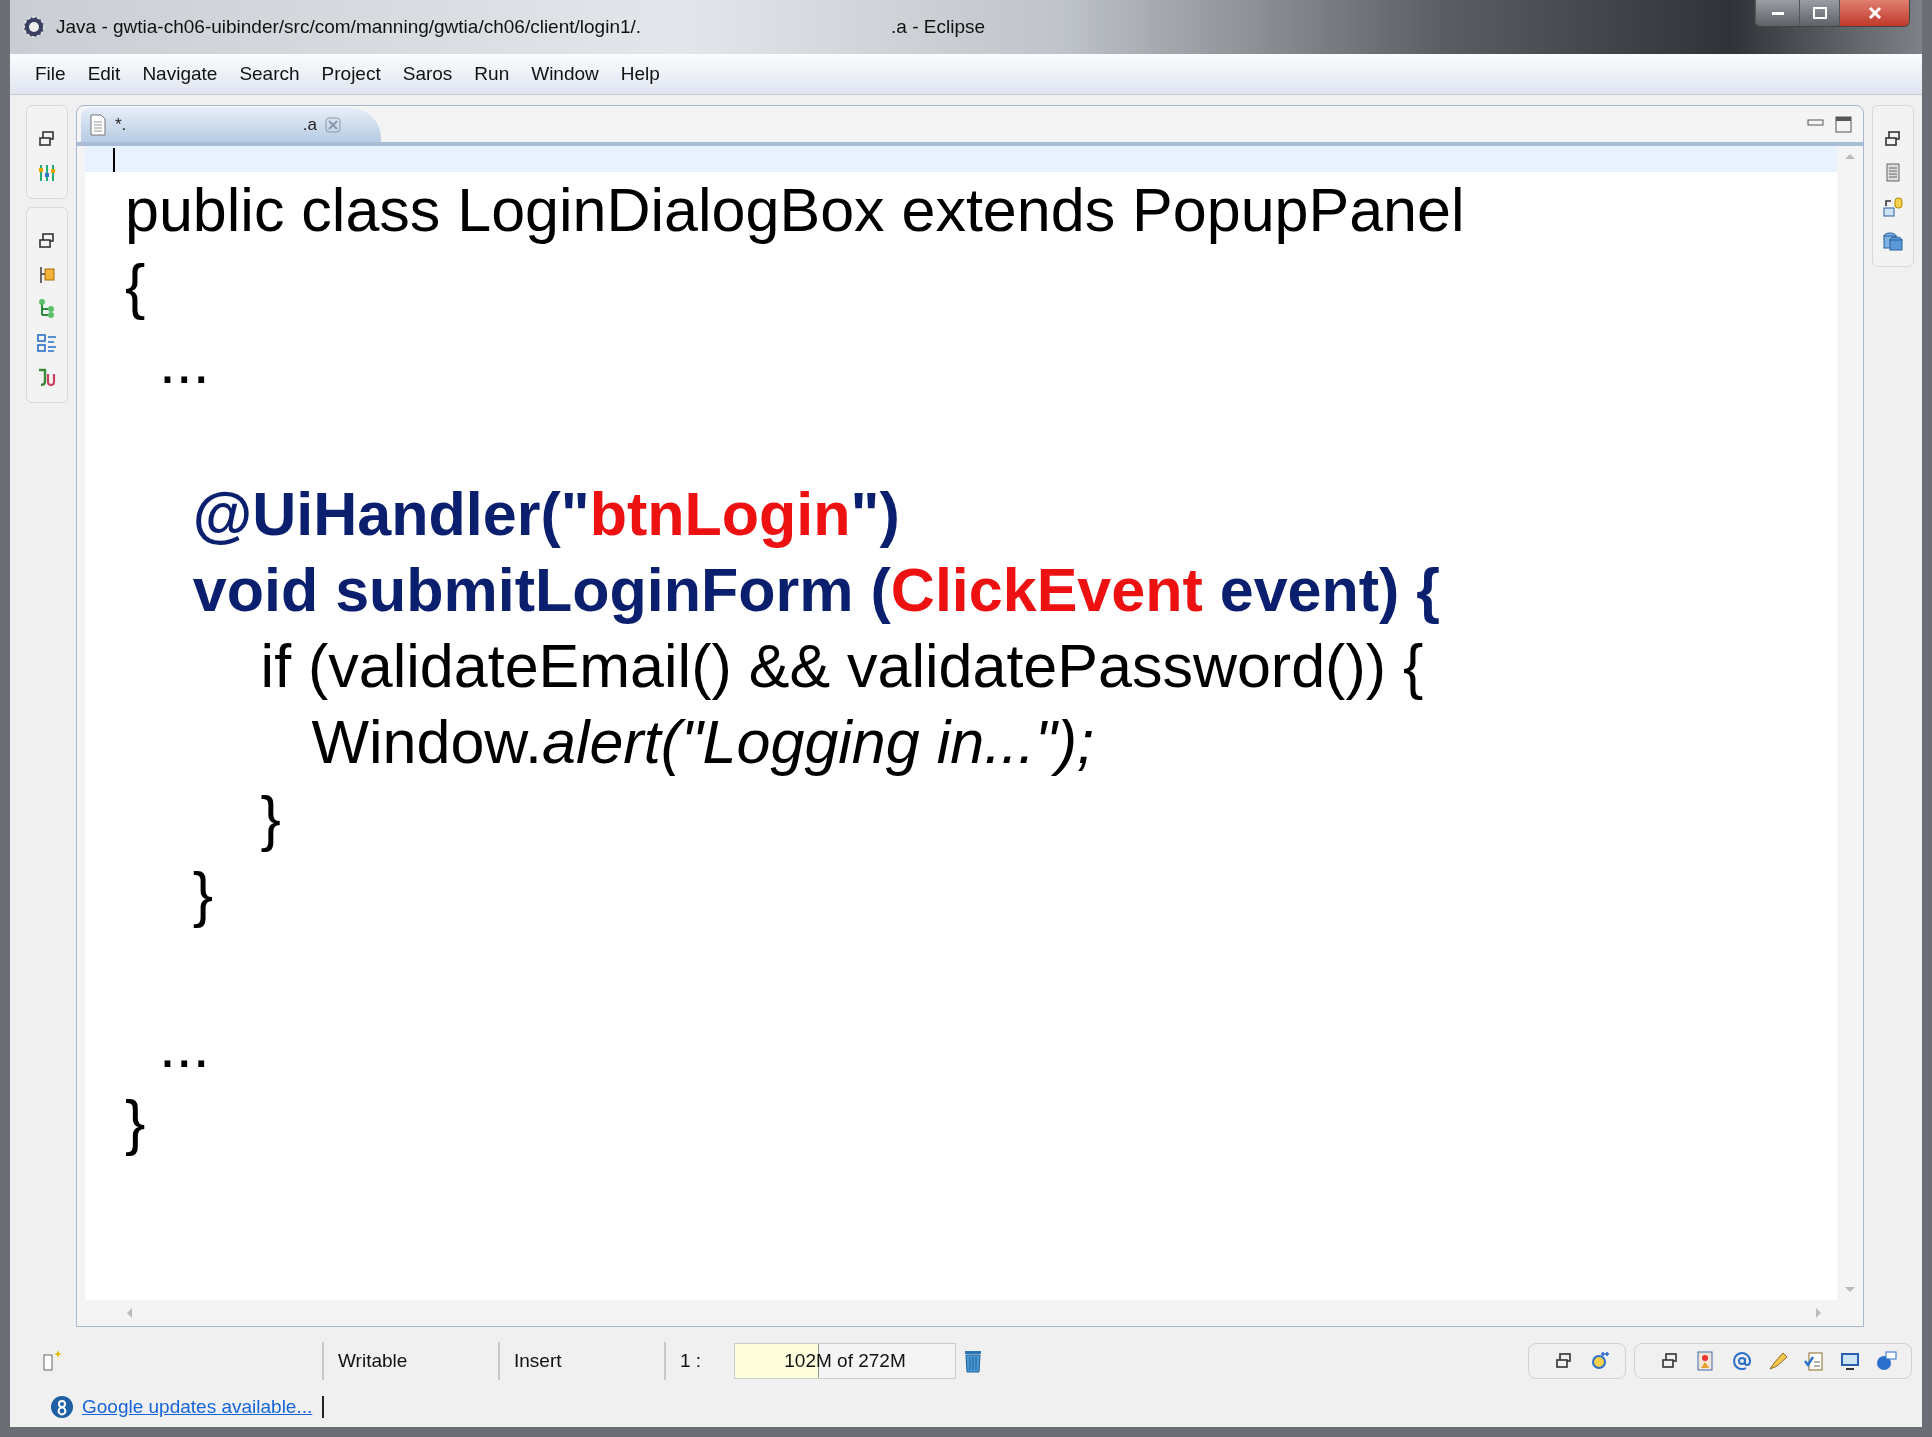  I want to click on write-mode: Writable, so click(410, 1361).